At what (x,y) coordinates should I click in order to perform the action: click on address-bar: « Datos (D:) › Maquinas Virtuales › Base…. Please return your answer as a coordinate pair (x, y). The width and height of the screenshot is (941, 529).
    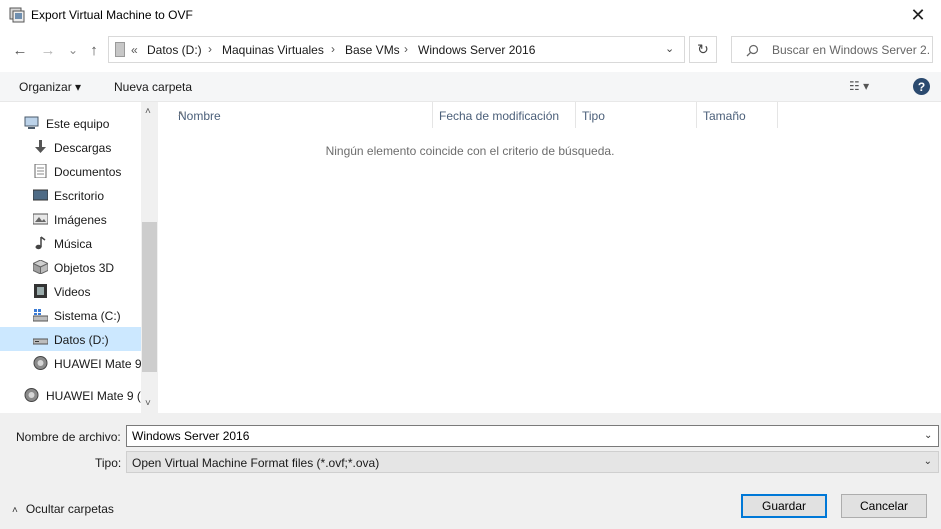
    Looking at the image, I should click on (396, 49).